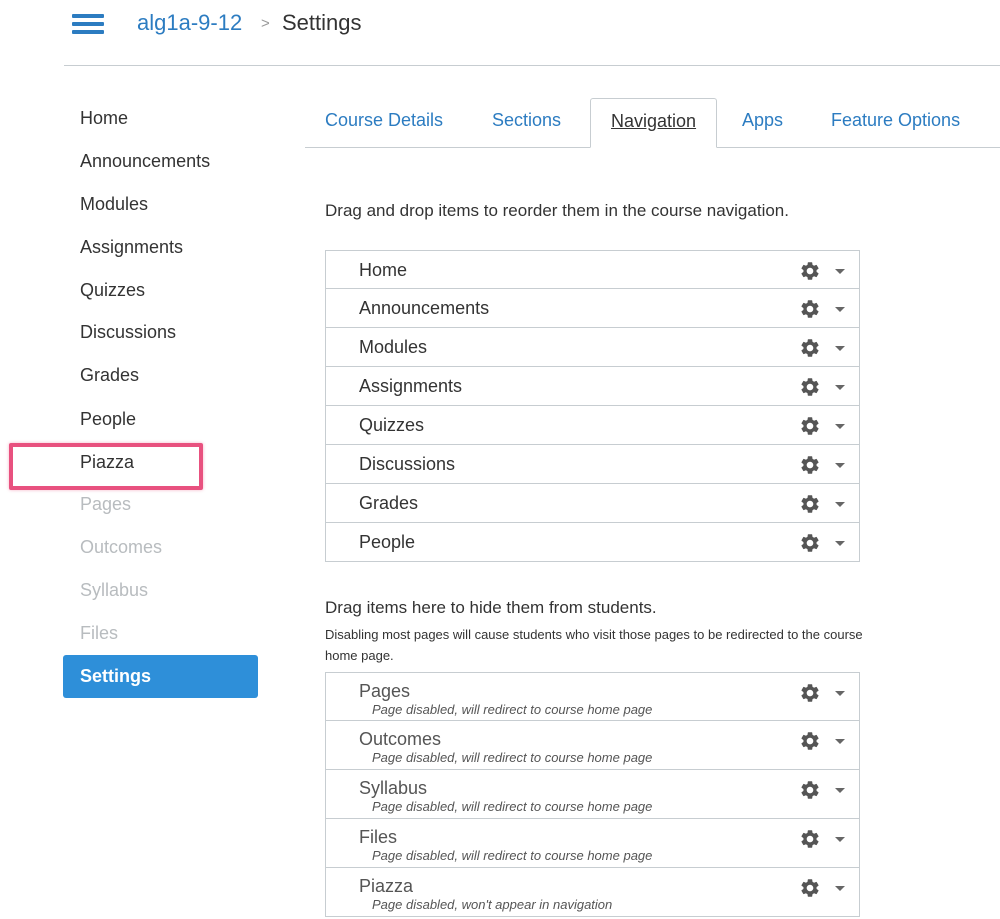 The height and width of the screenshot is (919, 1000). What do you see at coordinates (128, 332) in the screenshot?
I see `sidebar-item-discussions: Discussions` at bounding box center [128, 332].